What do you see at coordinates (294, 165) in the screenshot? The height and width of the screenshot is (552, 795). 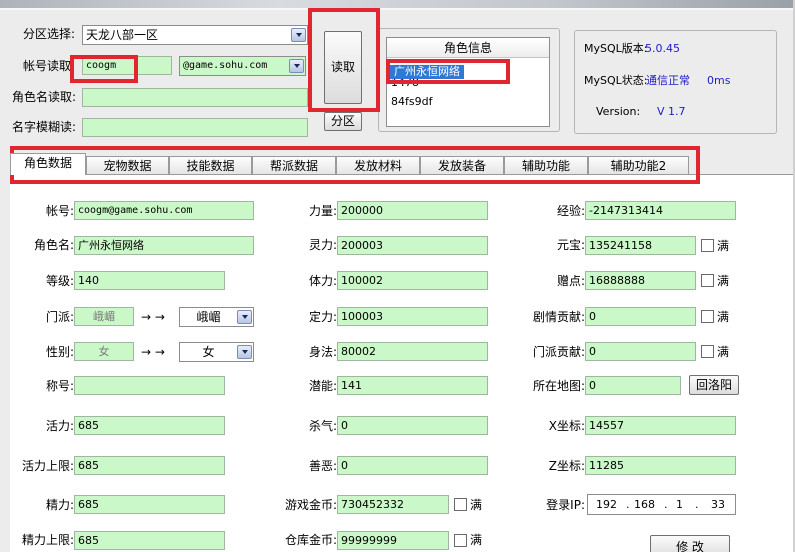 I see `tab-guild-data: 帮派数据` at bounding box center [294, 165].